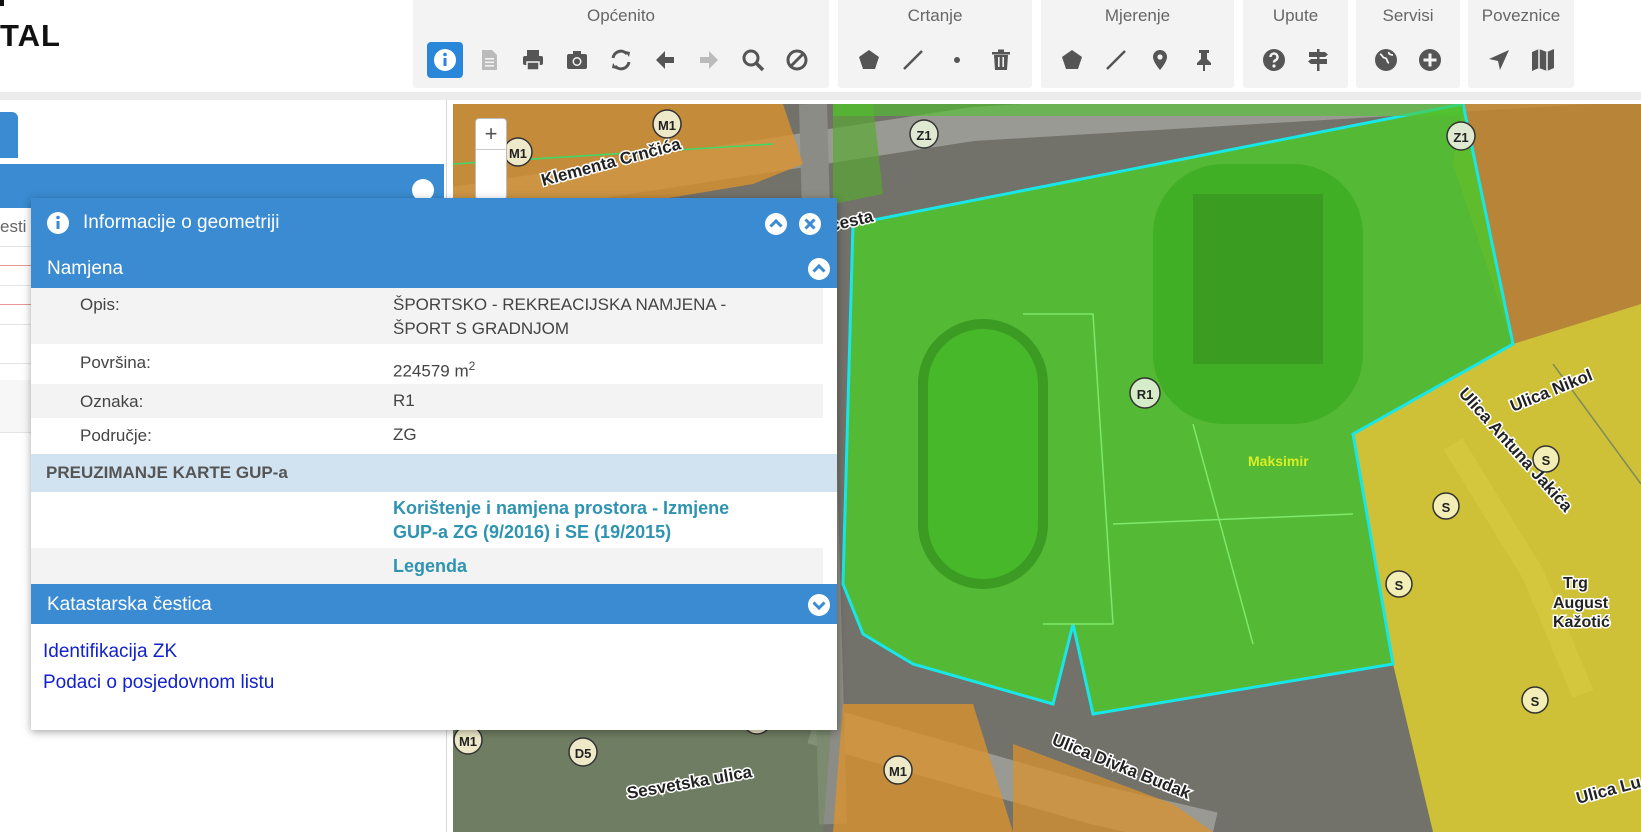 This screenshot has width=1641, height=832. What do you see at coordinates (776, 224) in the screenshot?
I see `collapse-dialog-button` at bounding box center [776, 224].